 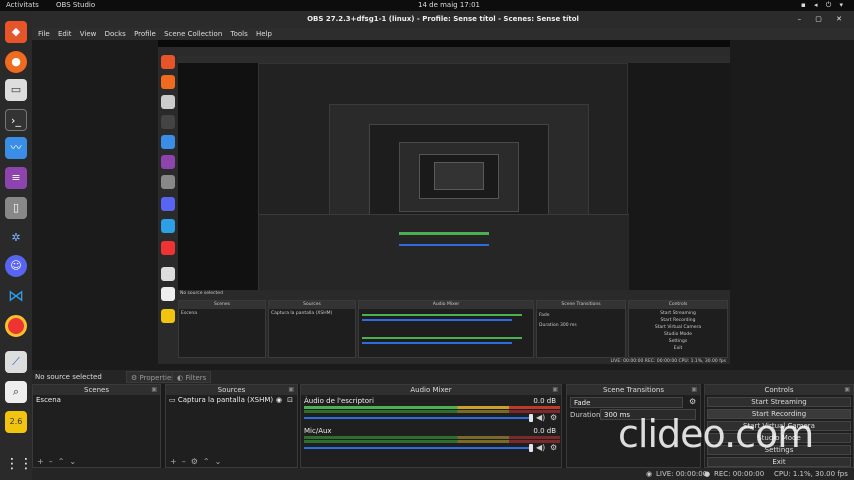 I want to click on nested-archive-icon, so click(x=168, y=182).